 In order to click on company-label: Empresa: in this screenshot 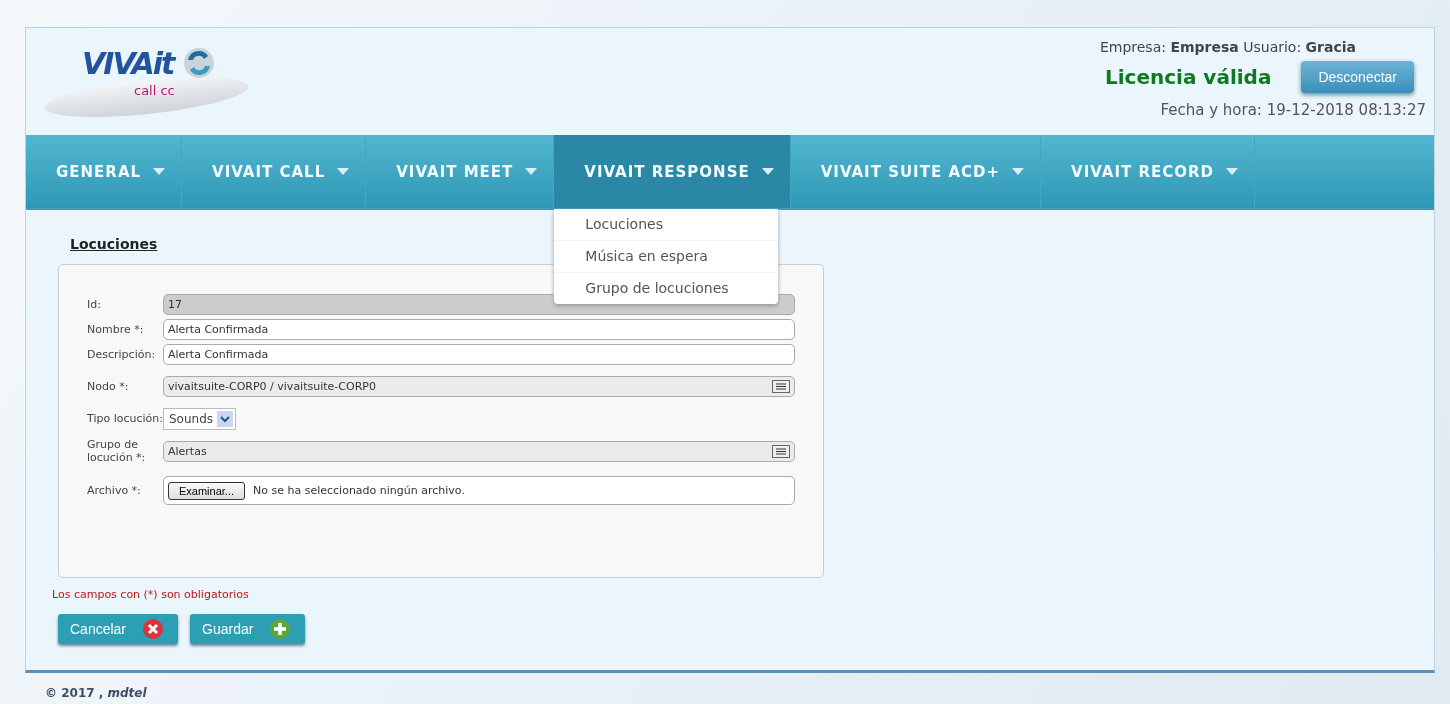, I will do `click(1132, 47)`.